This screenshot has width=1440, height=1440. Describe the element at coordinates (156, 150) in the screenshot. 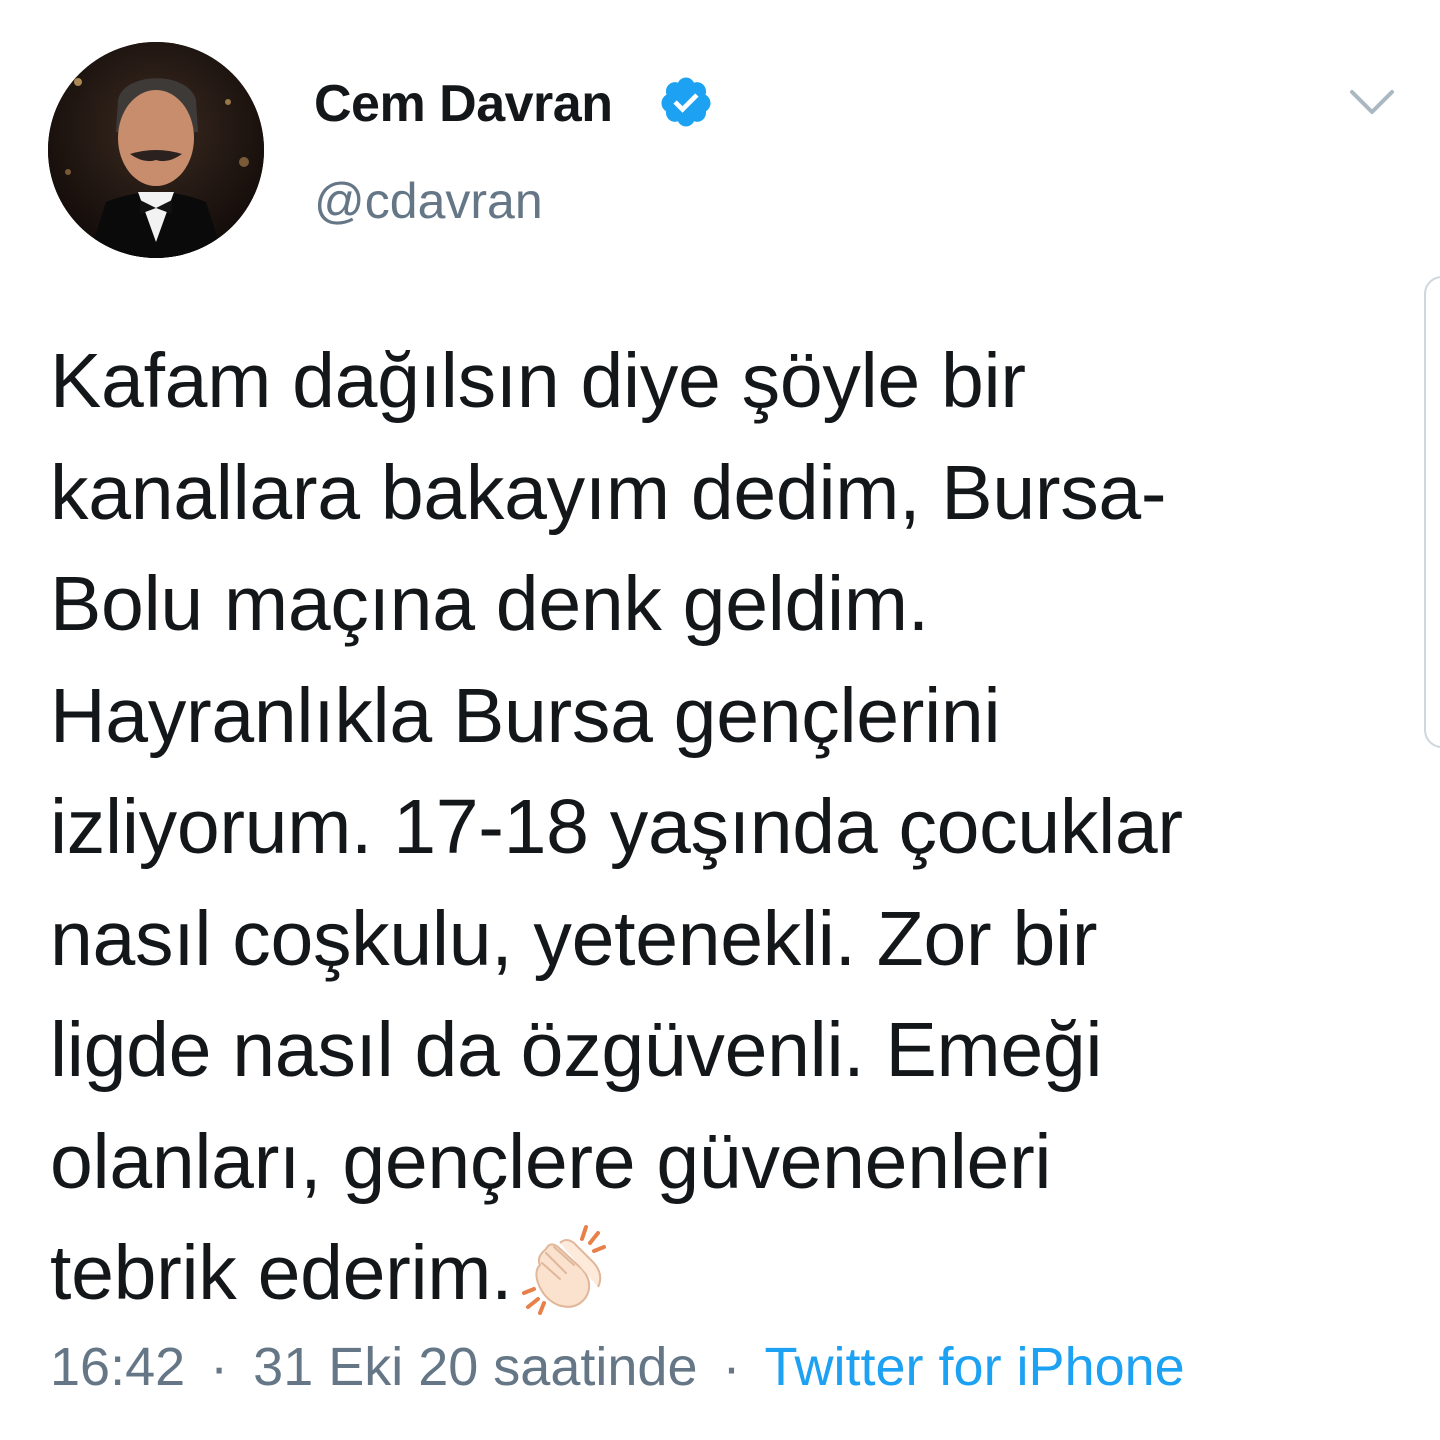

I see `avatar` at that location.